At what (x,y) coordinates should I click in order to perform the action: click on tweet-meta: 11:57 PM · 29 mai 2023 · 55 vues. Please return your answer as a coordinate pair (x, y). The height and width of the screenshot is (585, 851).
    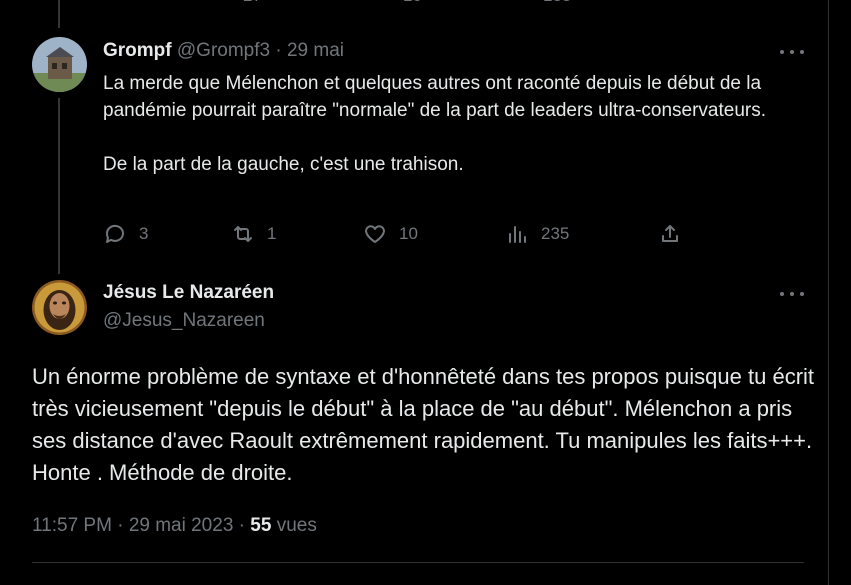
    Looking at the image, I should click on (174, 526).